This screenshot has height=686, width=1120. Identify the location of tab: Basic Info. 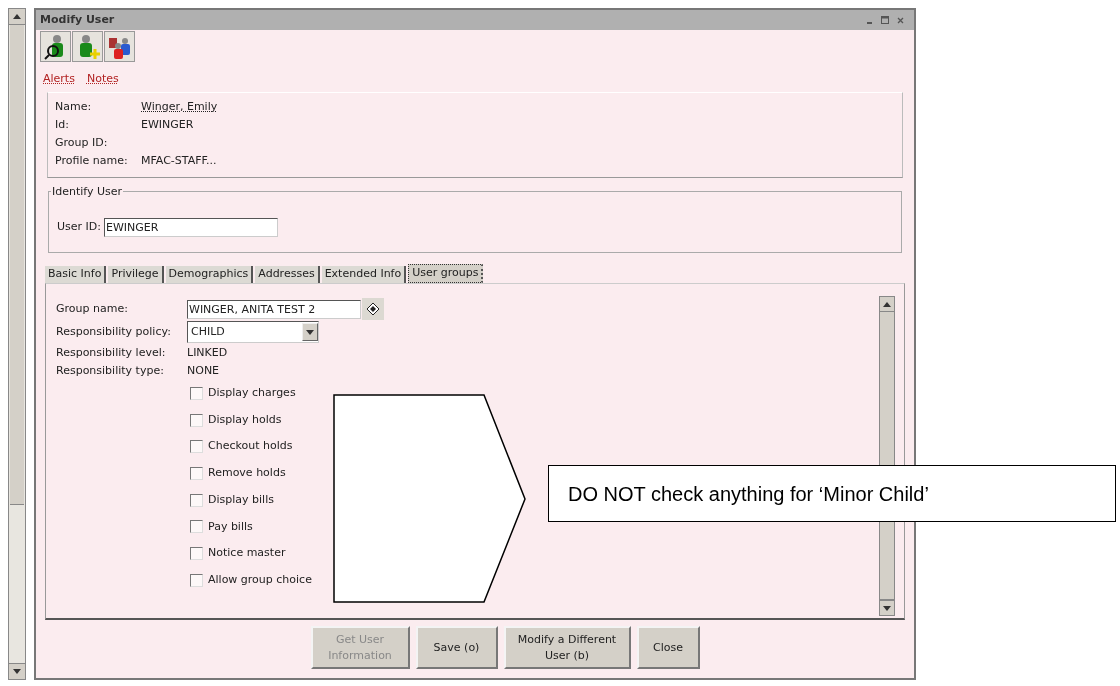
(76, 274).